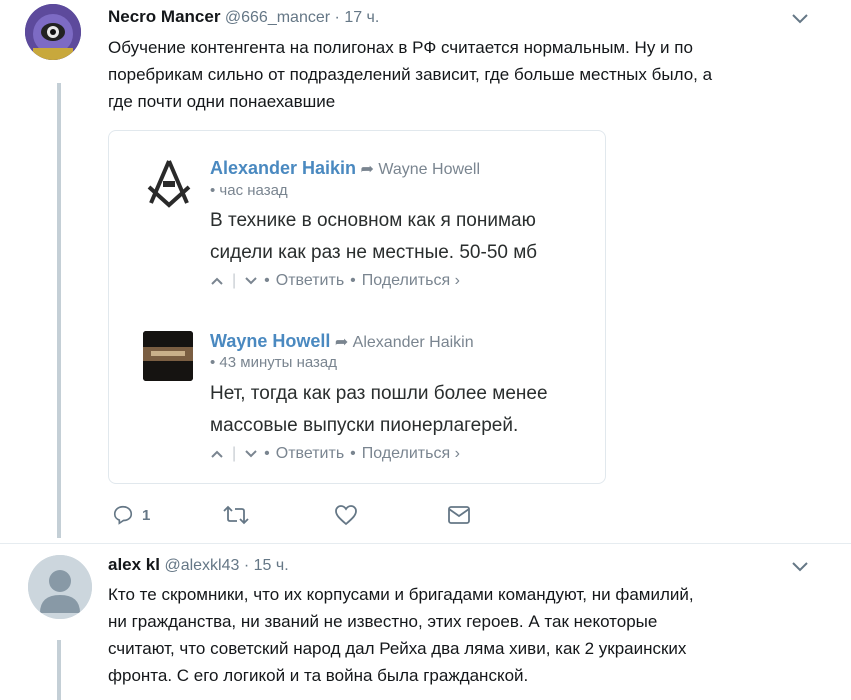 Image resolution: width=851 pixels, height=700 pixels. Describe the element at coordinates (273, 362) in the screenshot. I see `comment-time: • 43 минуты назад` at that location.